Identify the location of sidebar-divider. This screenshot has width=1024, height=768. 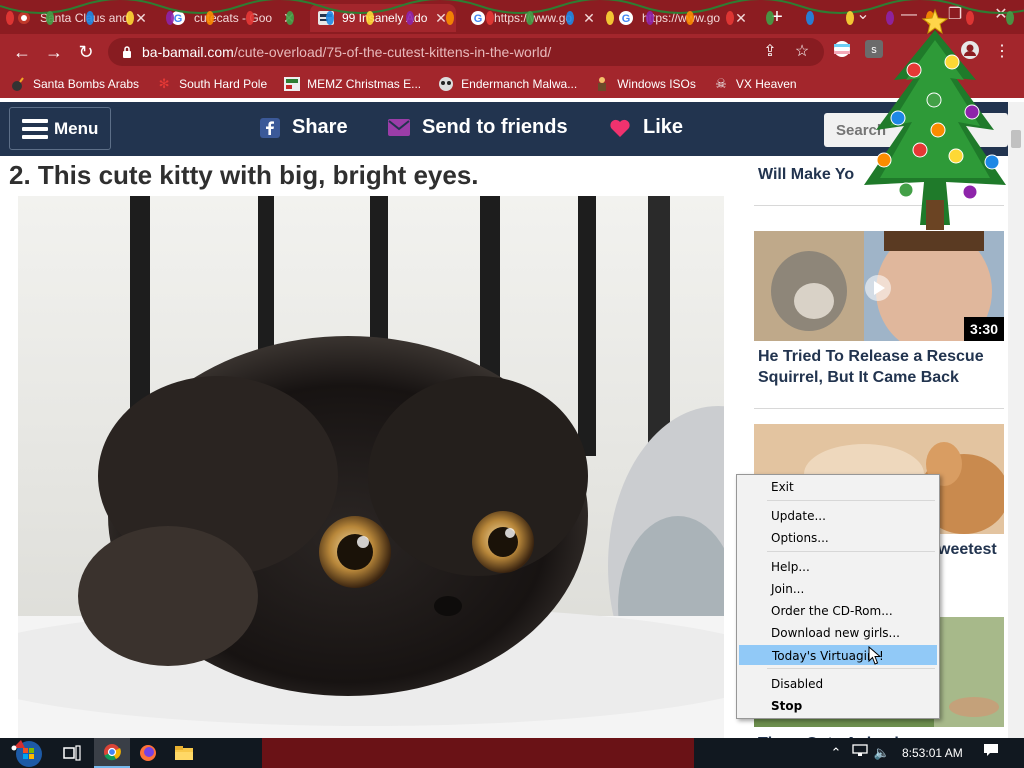
(879, 408).